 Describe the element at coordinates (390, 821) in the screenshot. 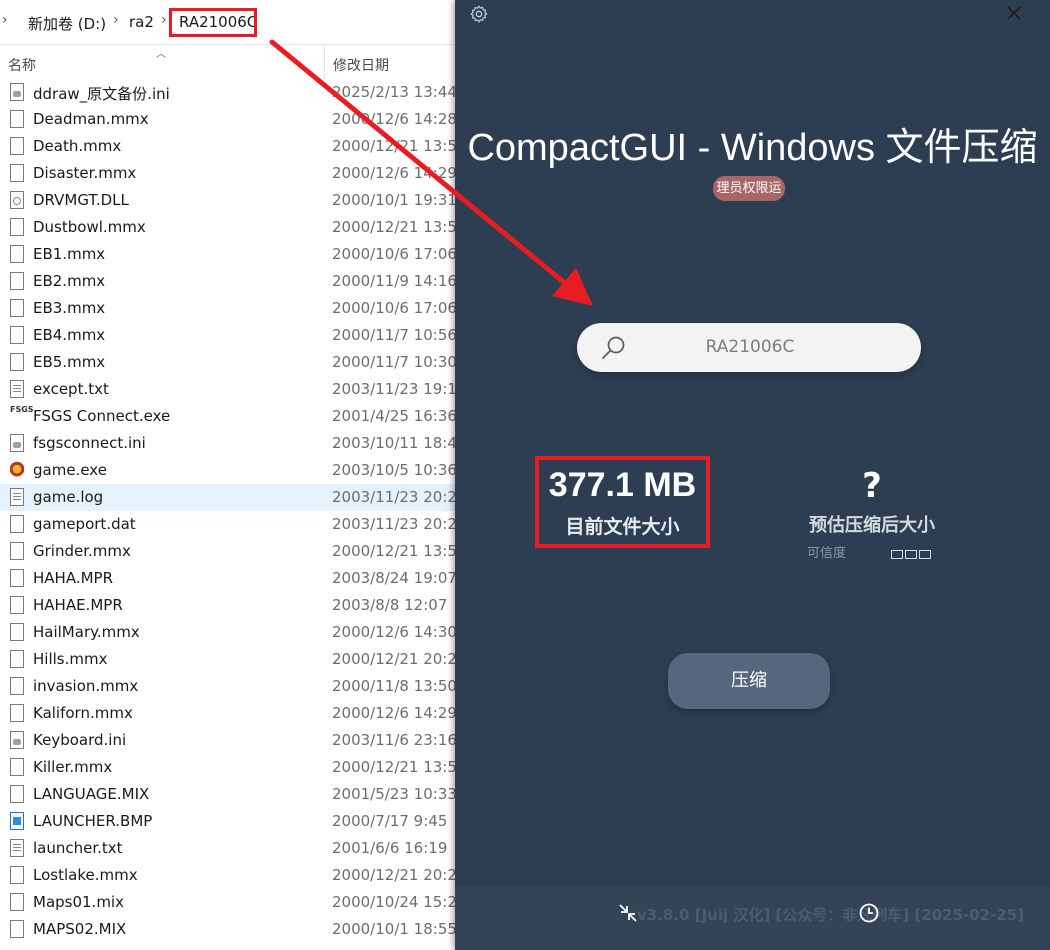

I see `file-date: 2000/7/17 9:45` at that location.